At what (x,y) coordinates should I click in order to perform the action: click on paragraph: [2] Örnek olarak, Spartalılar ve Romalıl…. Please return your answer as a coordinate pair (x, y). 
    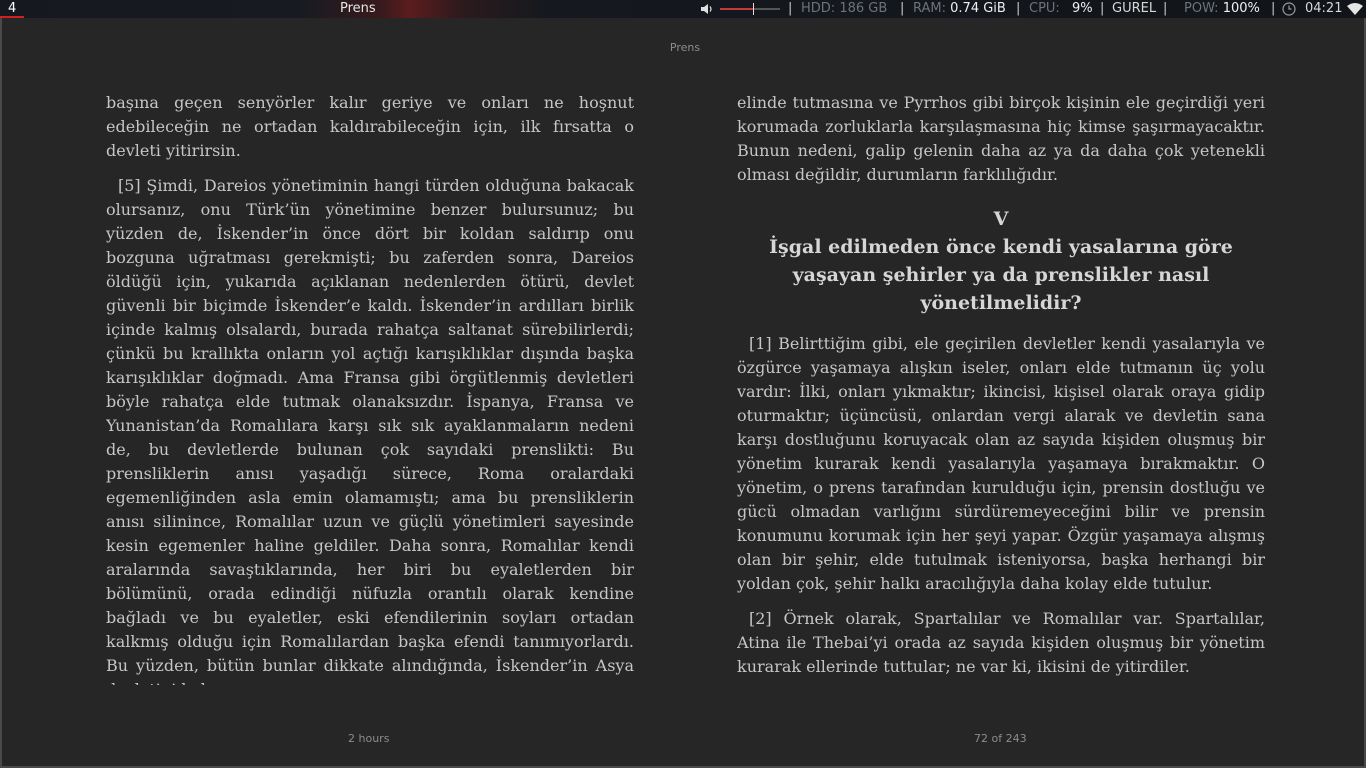
    Looking at the image, I should click on (1001, 642).